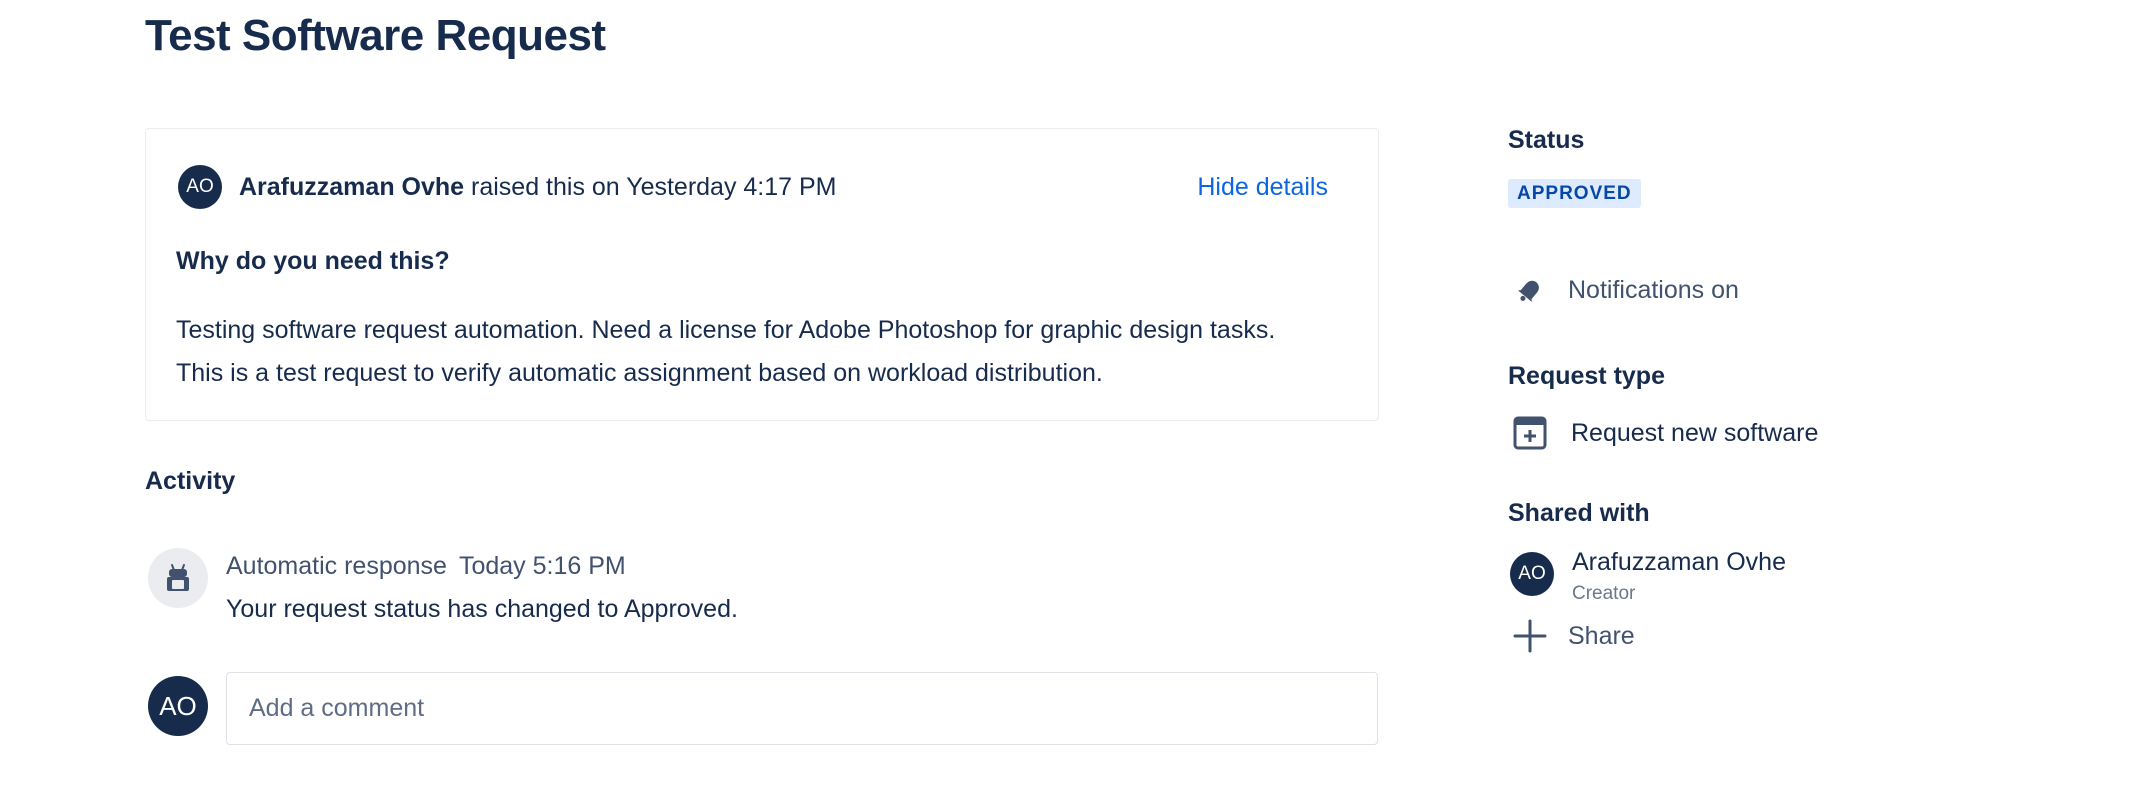  What do you see at coordinates (1530, 636) in the screenshot?
I see `plus-icon` at bounding box center [1530, 636].